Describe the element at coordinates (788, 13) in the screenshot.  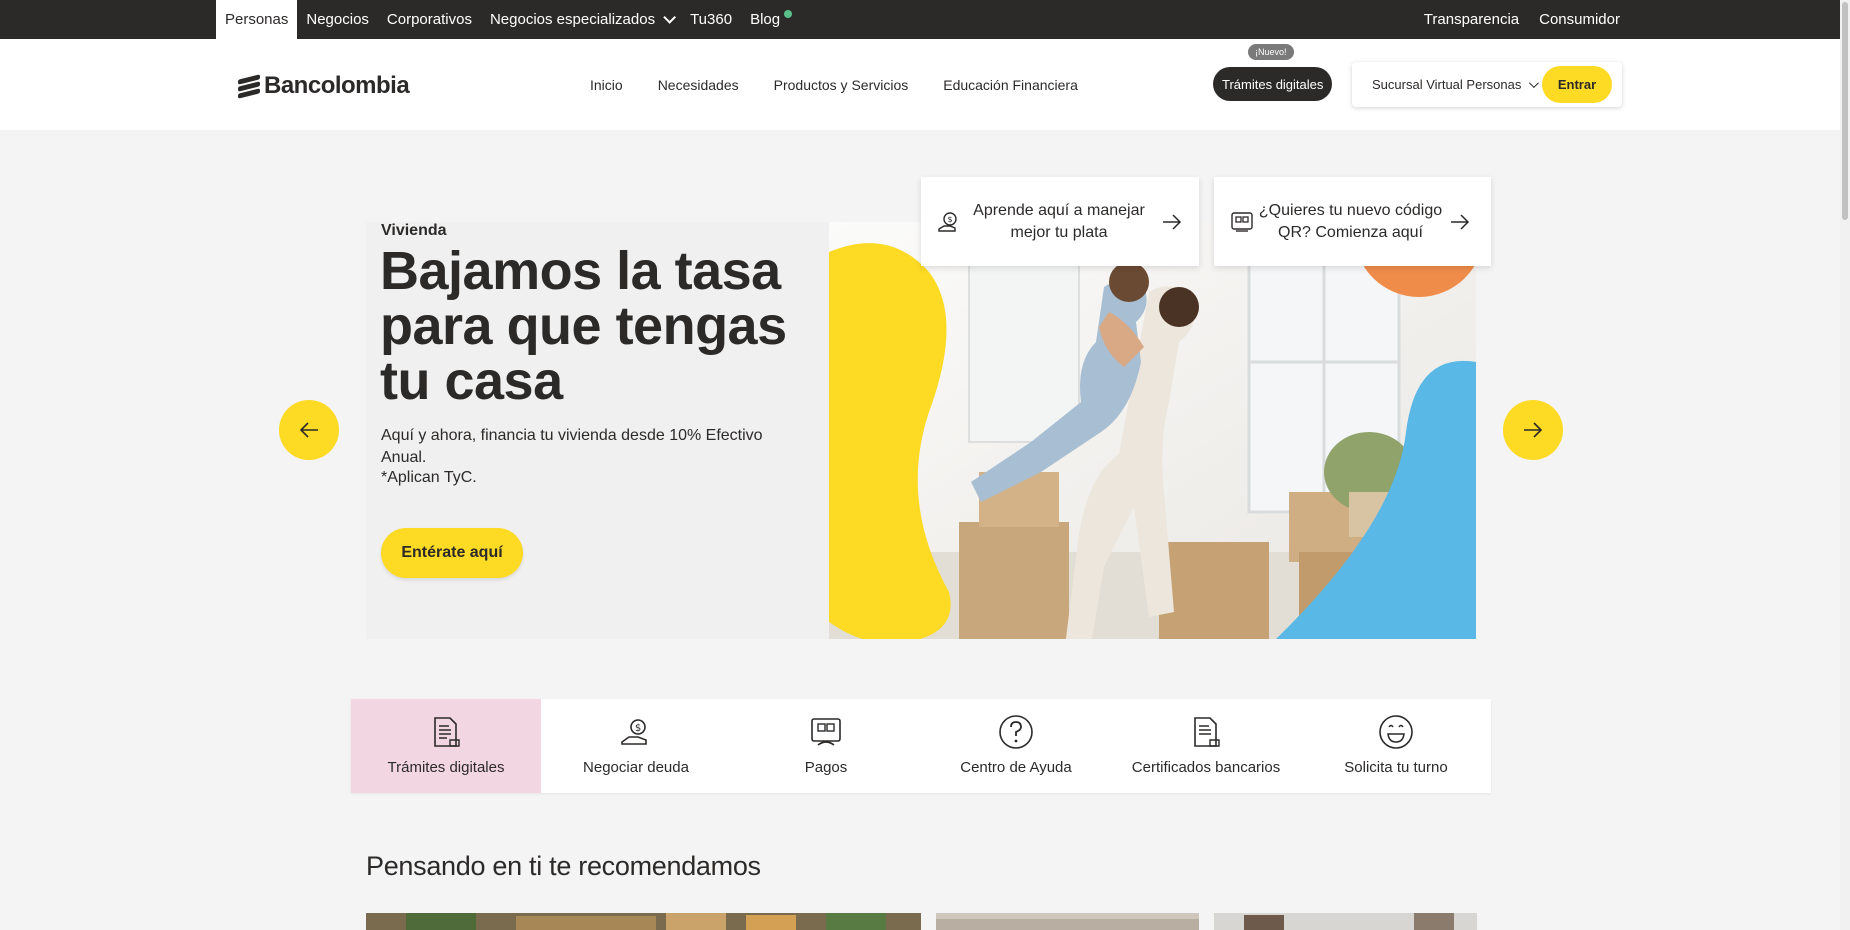
I see `new-dot-icon` at that location.